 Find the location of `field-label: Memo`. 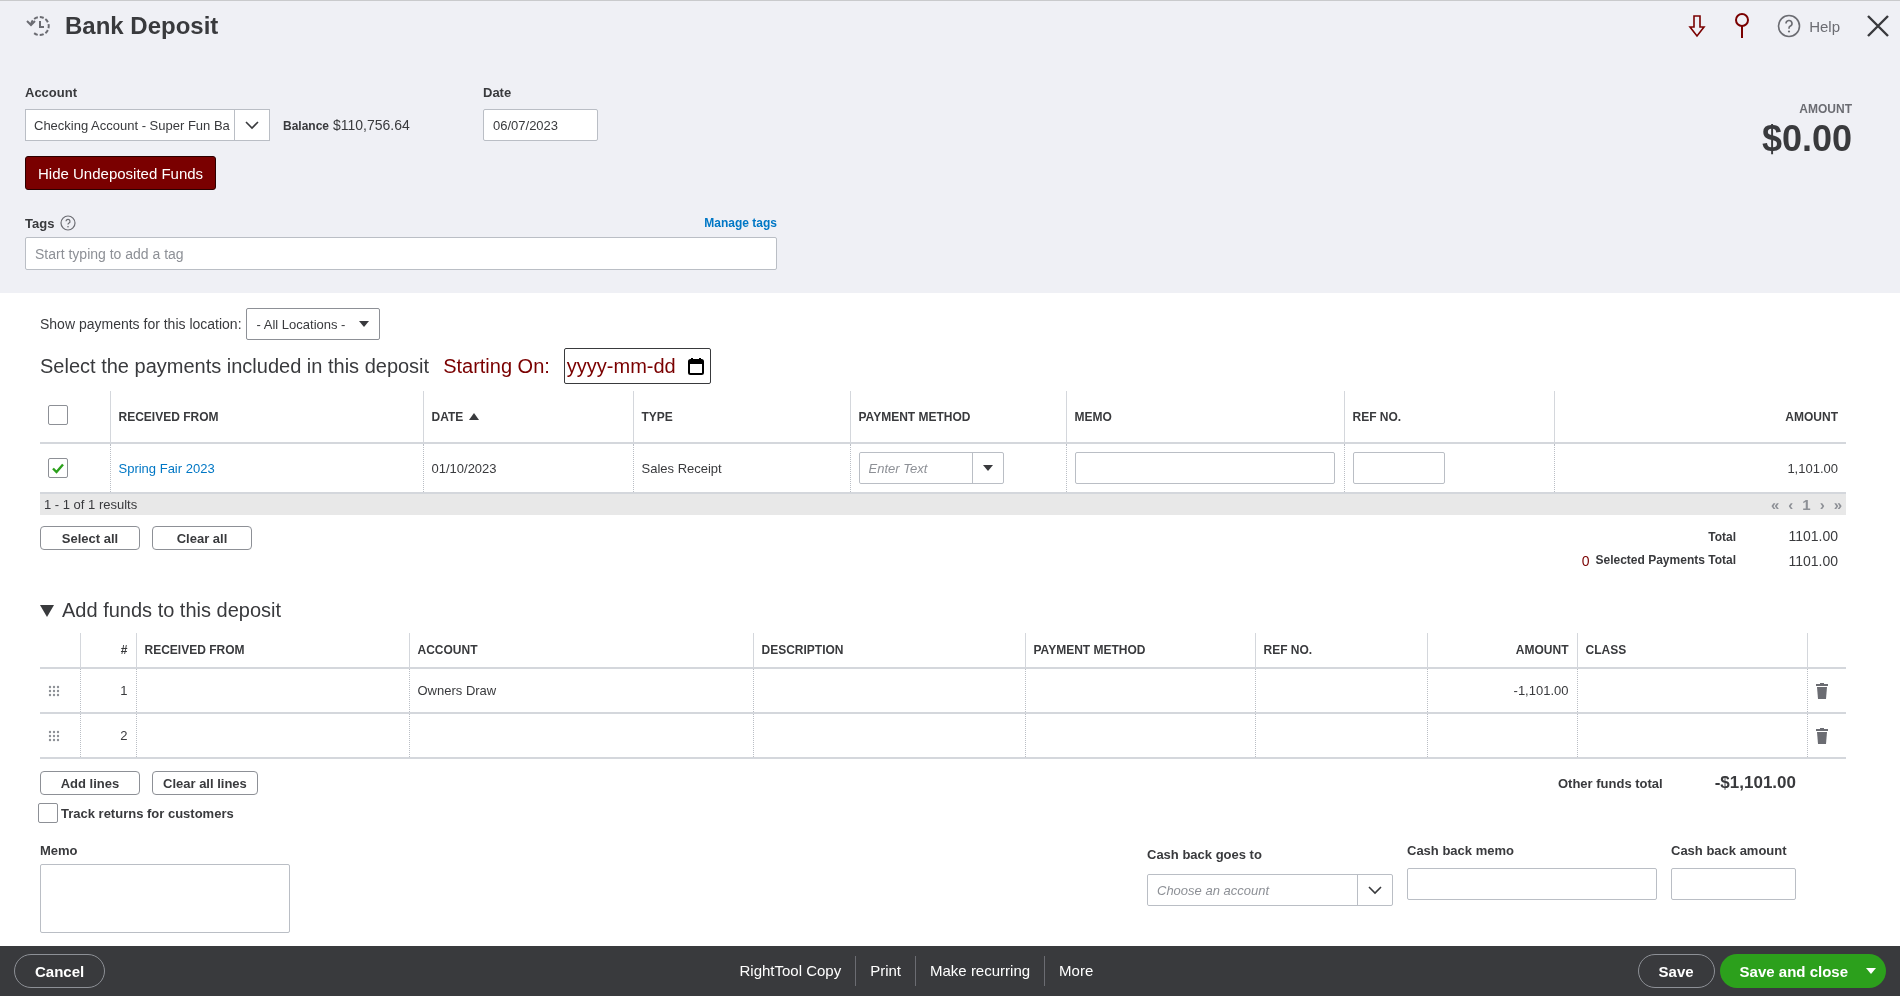

field-label: Memo is located at coordinates (59, 850).